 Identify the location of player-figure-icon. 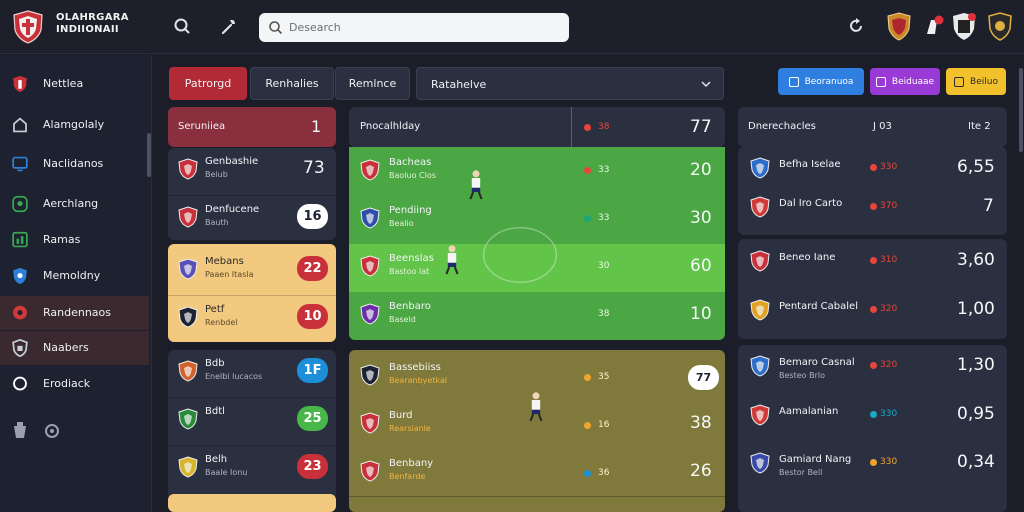
(452, 260).